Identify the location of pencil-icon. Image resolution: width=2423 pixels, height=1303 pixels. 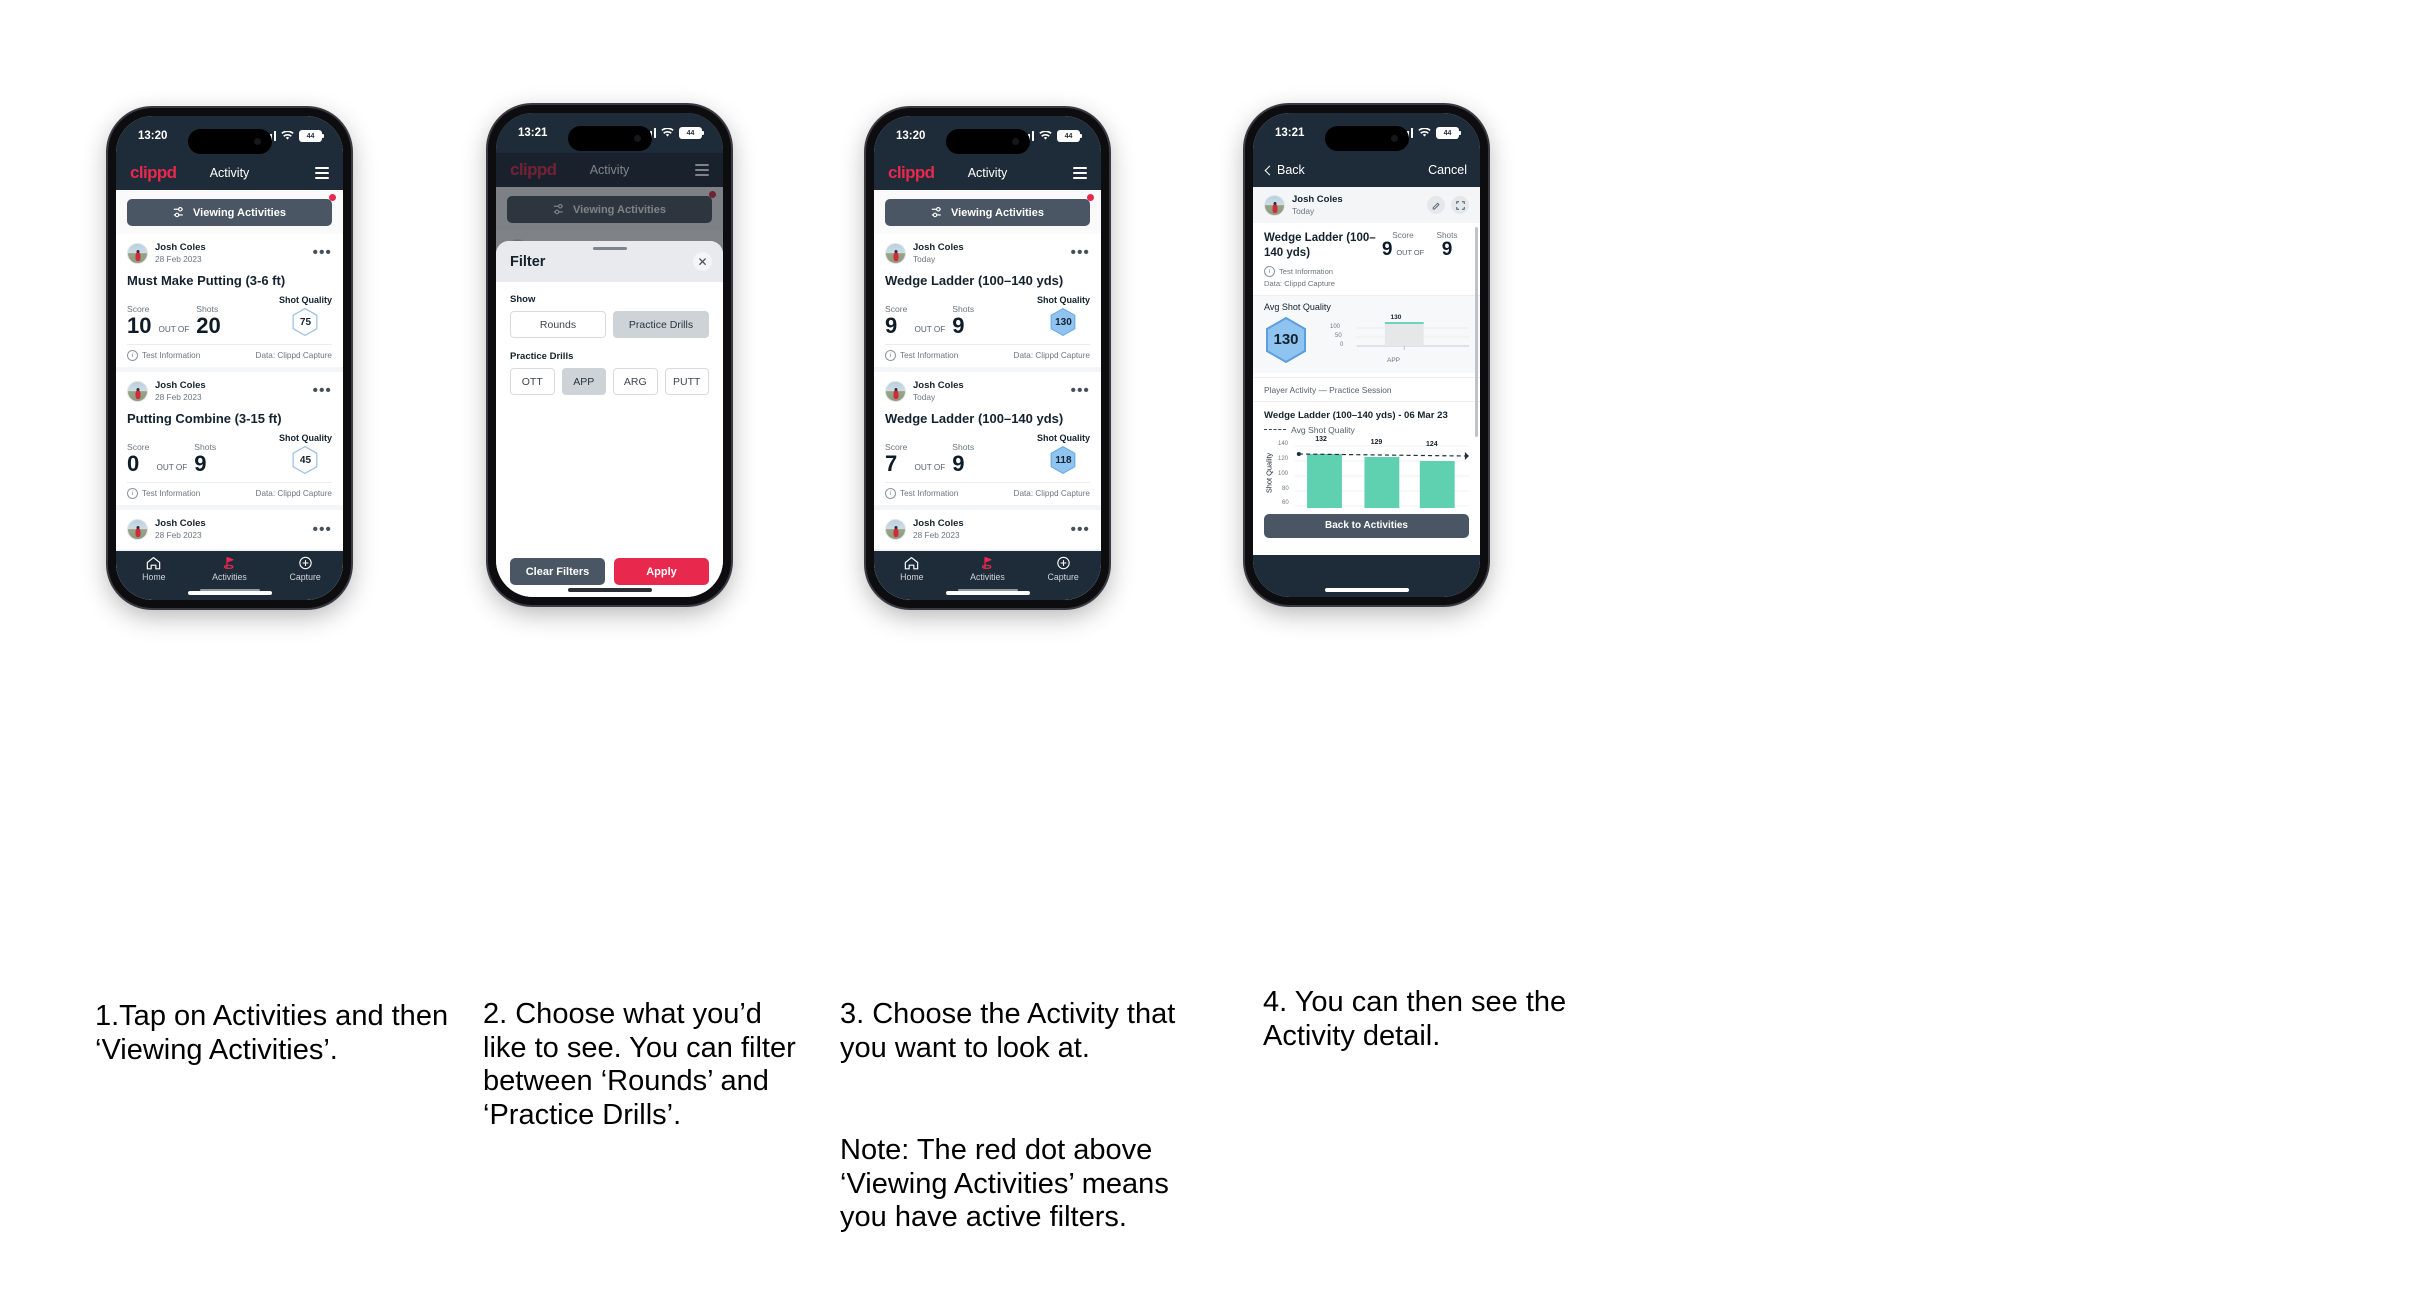
(1435, 206).